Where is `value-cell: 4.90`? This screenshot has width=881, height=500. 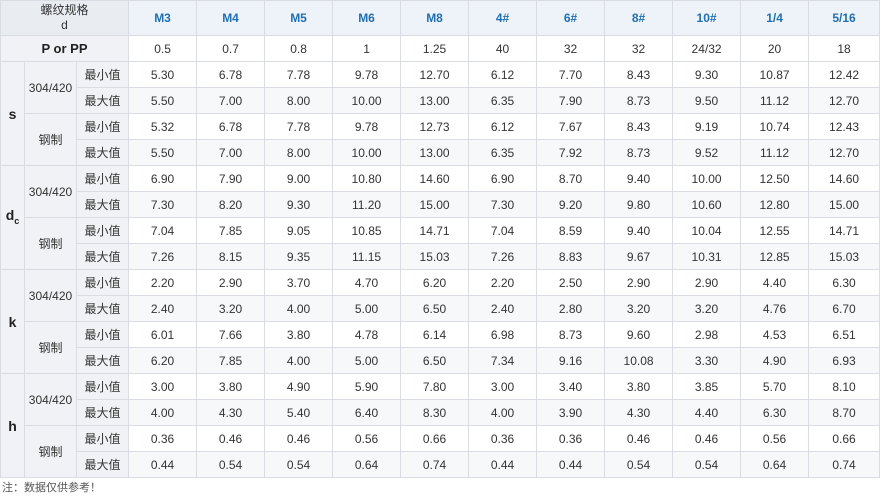
value-cell: 4.90 is located at coordinates (299, 386).